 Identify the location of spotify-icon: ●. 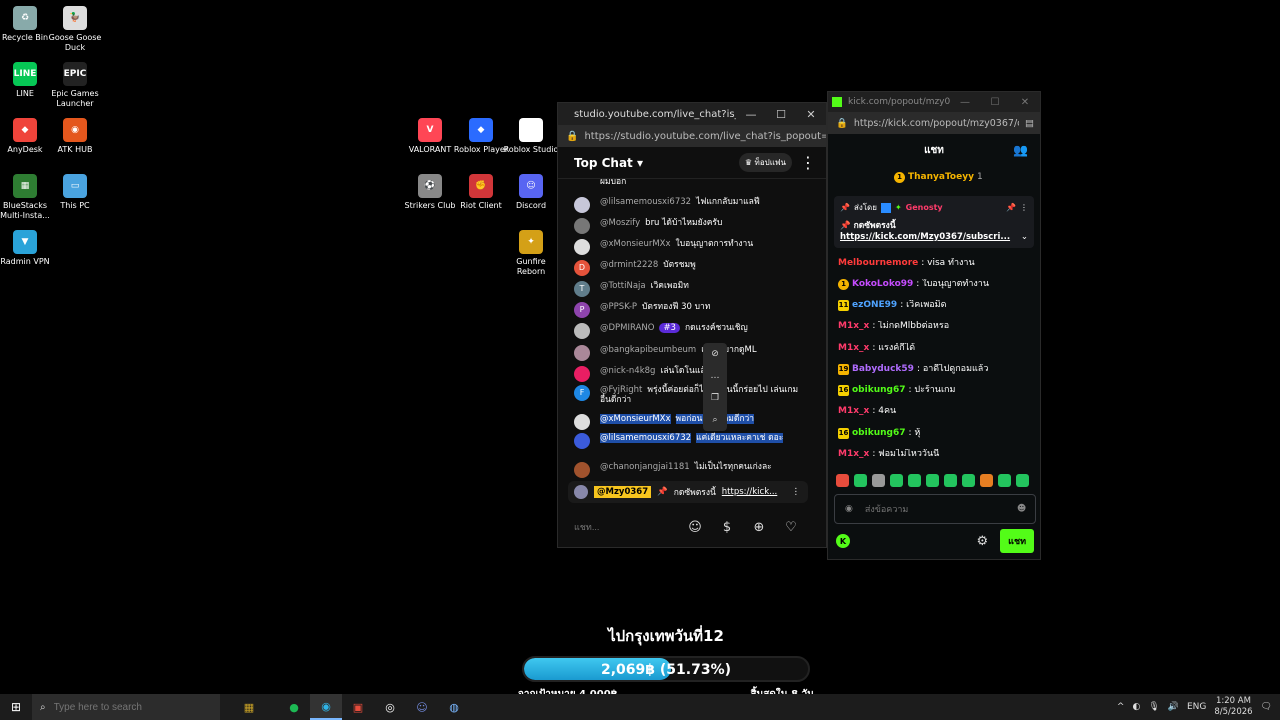
(294, 707).